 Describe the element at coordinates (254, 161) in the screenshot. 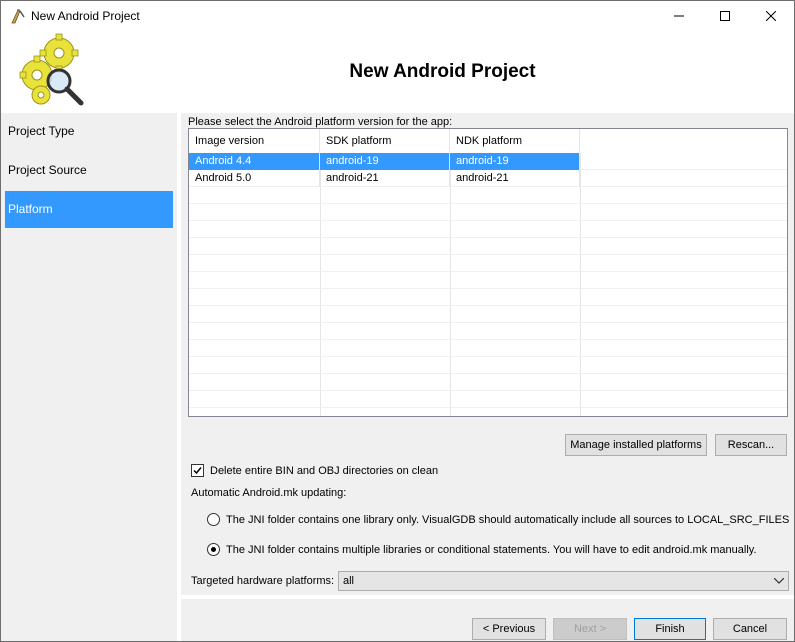

I see `cell-image-version: Android 4.4` at that location.